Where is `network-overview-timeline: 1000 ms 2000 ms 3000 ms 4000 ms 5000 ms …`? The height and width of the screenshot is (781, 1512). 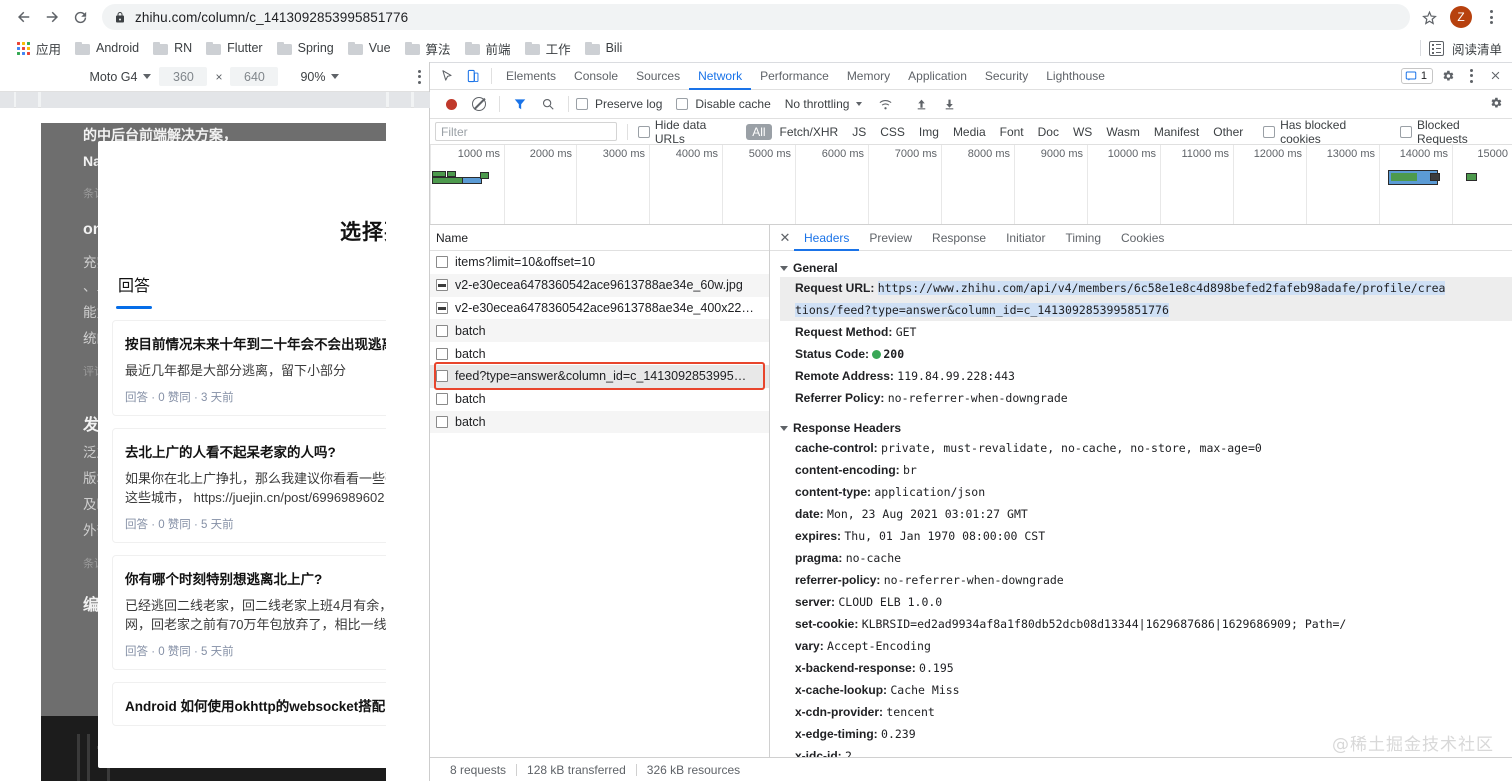 network-overview-timeline: 1000 ms 2000 ms 3000 ms 4000 ms 5000 ms … is located at coordinates (971, 185).